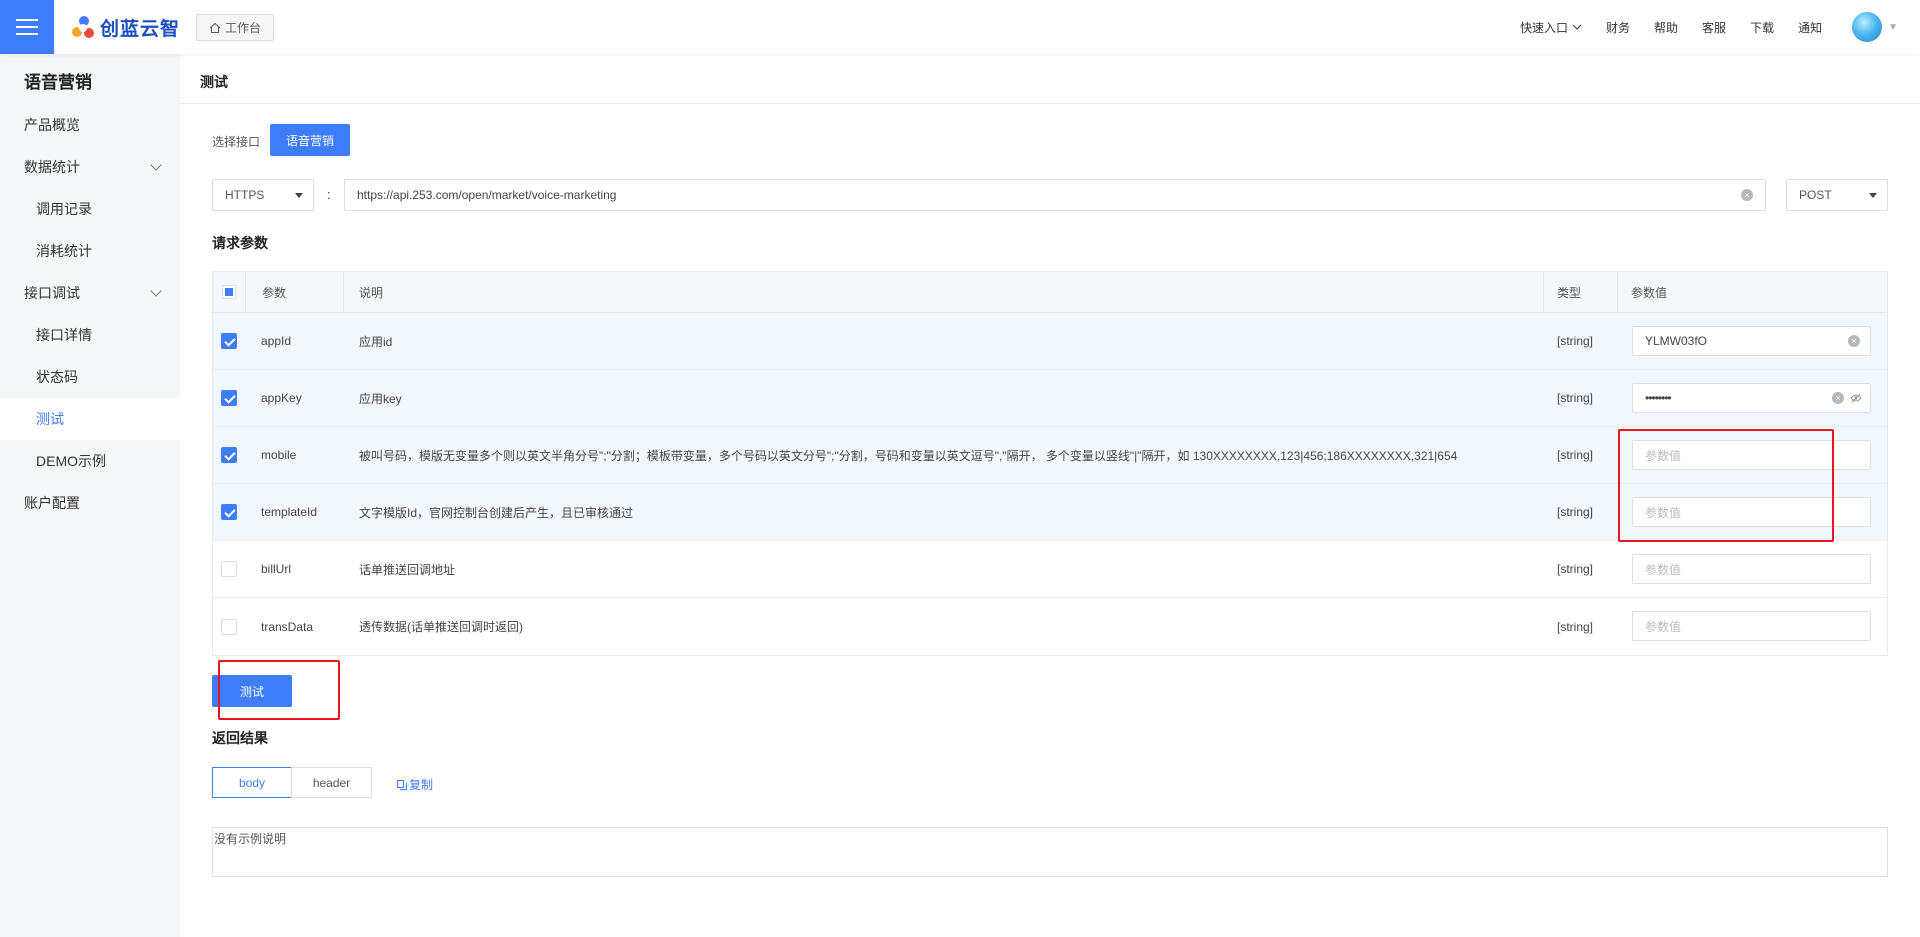 Image resolution: width=1920 pixels, height=937 pixels. Describe the element at coordinates (215, 27) in the screenshot. I see `home-icon` at that location.